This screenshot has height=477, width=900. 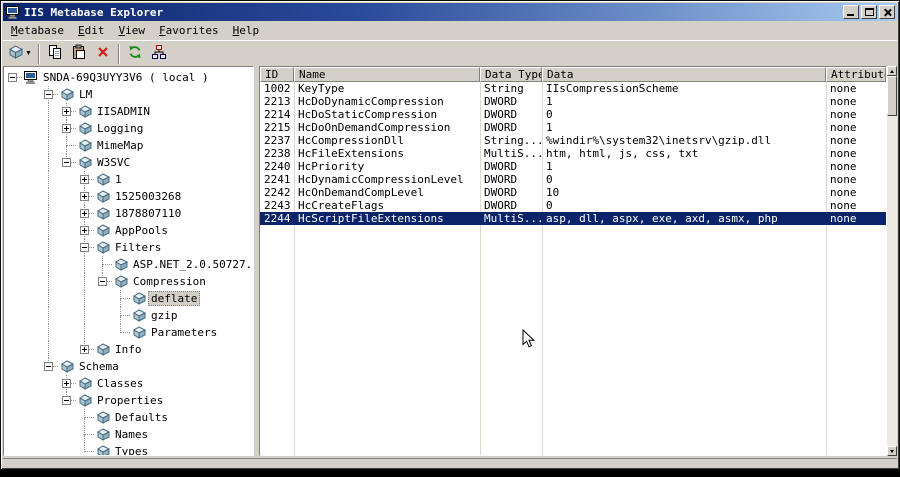 I want to click on column-header-data: Data, so click(x=684, y=74).